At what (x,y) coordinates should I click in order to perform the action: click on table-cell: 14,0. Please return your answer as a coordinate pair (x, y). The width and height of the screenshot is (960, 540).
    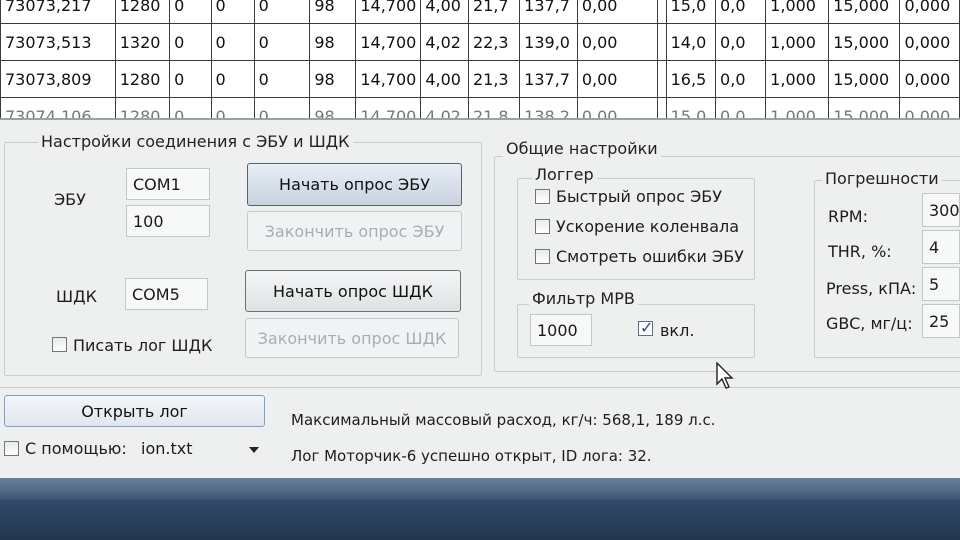
    Looking at the image, I should click on (691, 42).